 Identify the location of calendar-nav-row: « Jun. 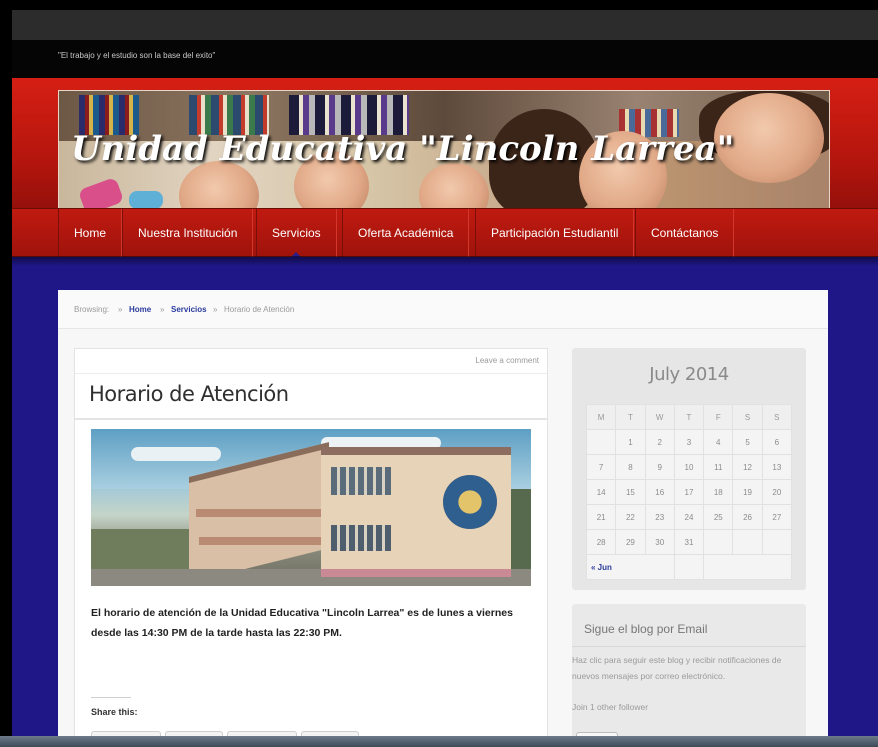
(689, 567).